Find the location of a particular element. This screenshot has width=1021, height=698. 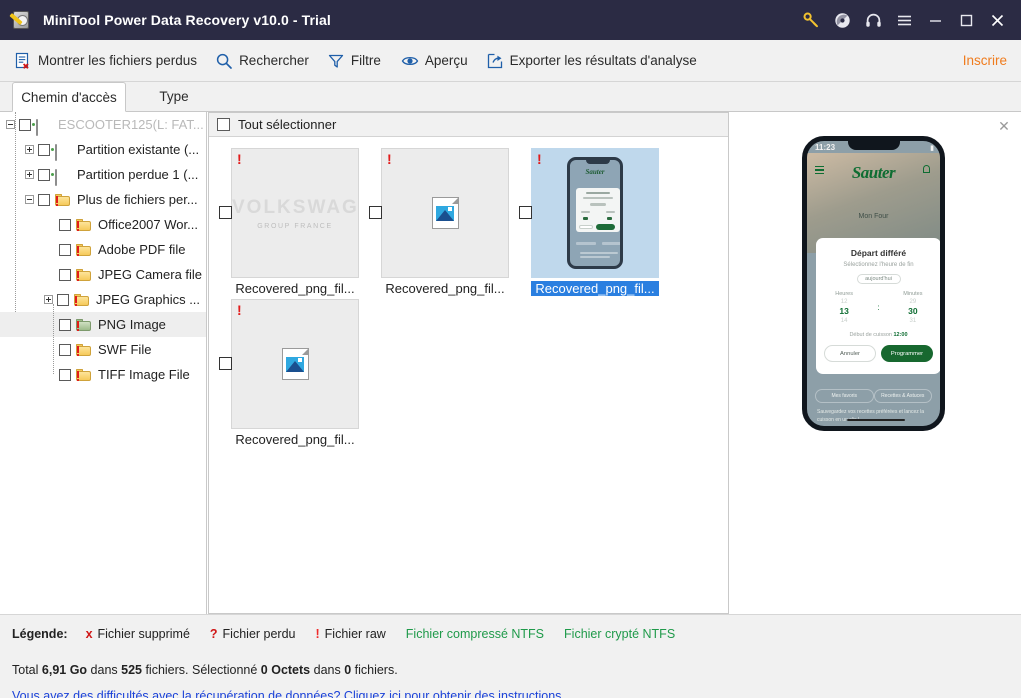

tab-type: Type is located at coordinates (174, 97).